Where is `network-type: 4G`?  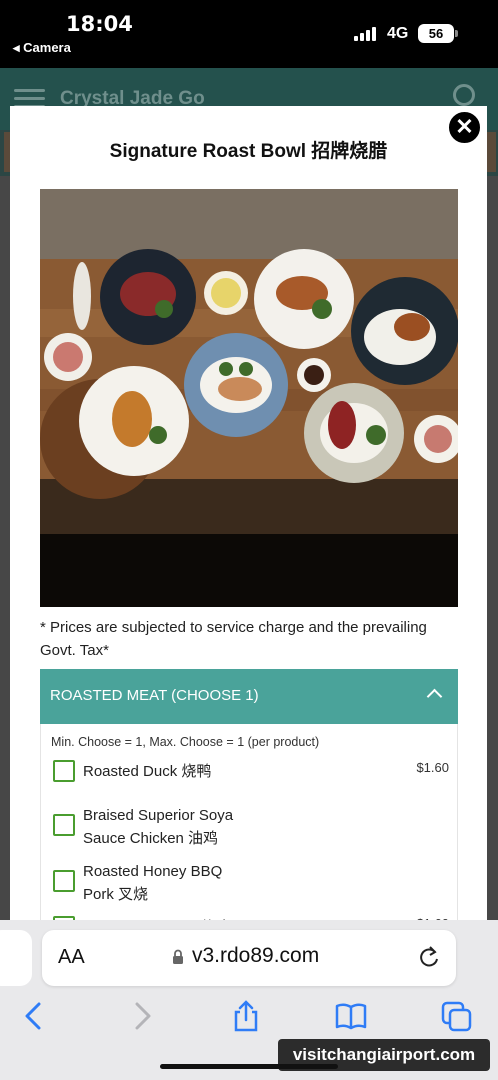 network-type: 4G is located at coordinates (398, 33).